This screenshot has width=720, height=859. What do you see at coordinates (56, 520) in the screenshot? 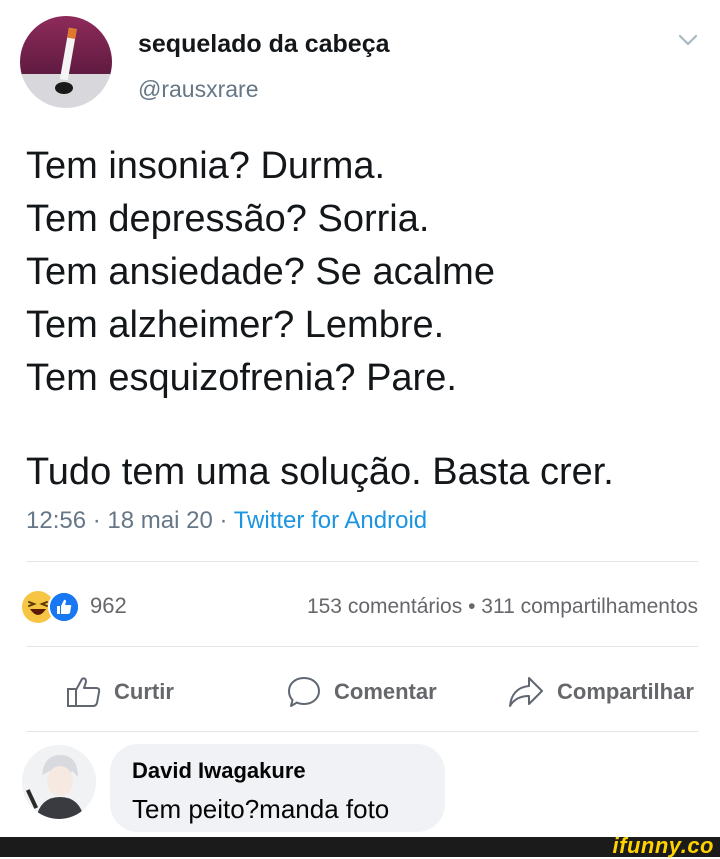
I see `tweet-time: 12:56` at bounding box center [56, 520].